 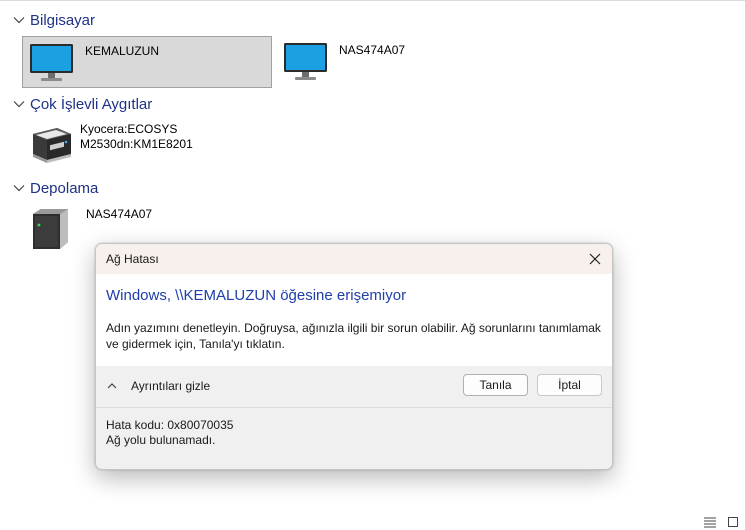 What do you see at coordinates (147, 62) in the screenshot?
I see `device-tile-kemaluzun: KEMALUZUN` at bounding box center [147, 62].